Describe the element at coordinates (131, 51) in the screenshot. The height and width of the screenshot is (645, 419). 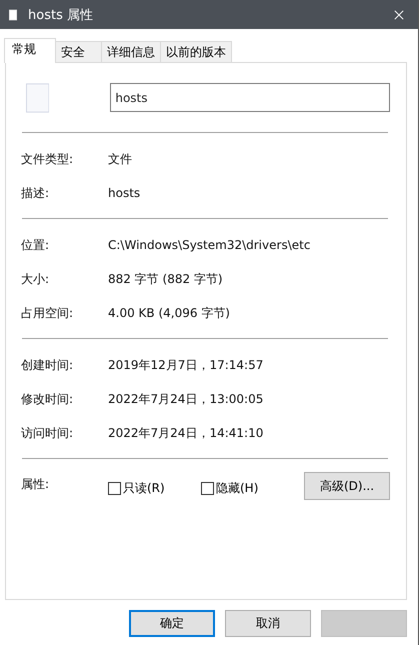
I see `tab: 详细信息` at that location.